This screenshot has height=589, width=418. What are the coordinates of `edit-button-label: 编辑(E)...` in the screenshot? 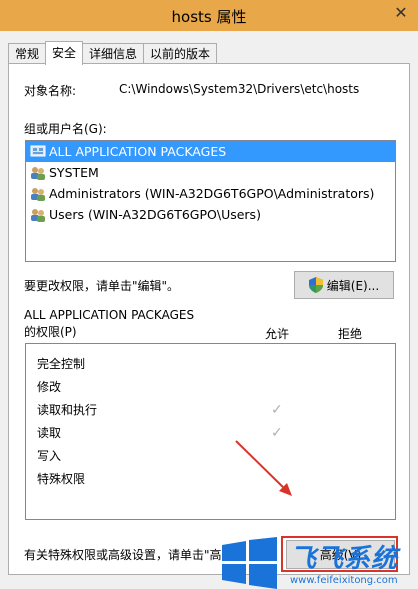 It's located at (353, 285).